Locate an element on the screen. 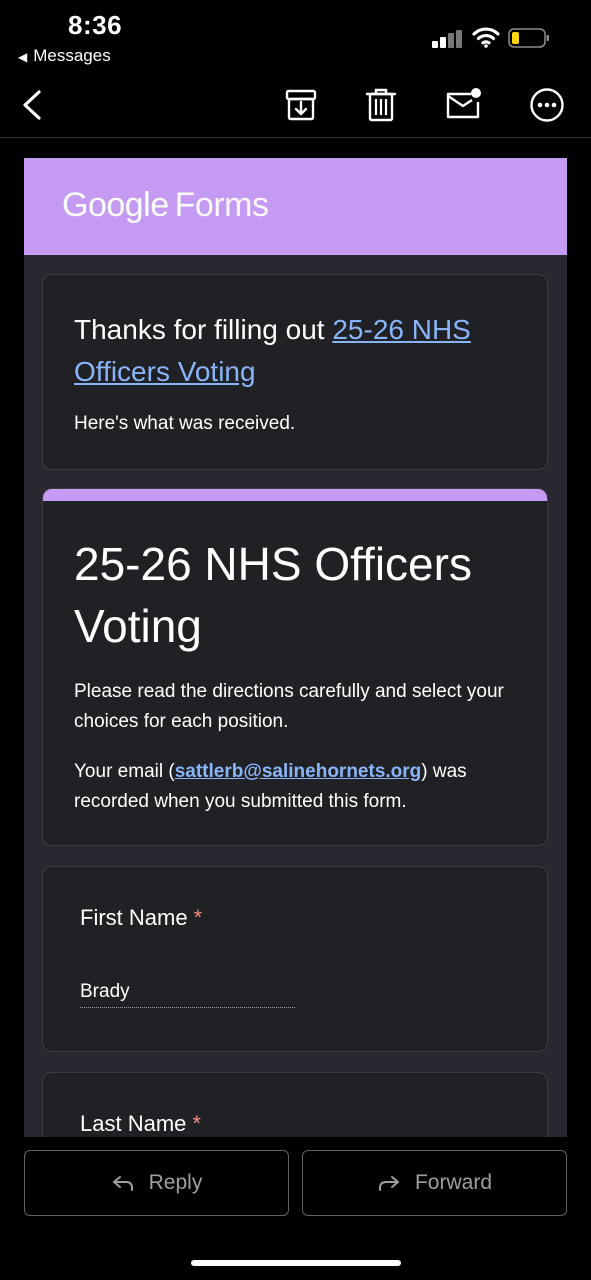  answer-value: Brady is located at coordinates (187, 994).